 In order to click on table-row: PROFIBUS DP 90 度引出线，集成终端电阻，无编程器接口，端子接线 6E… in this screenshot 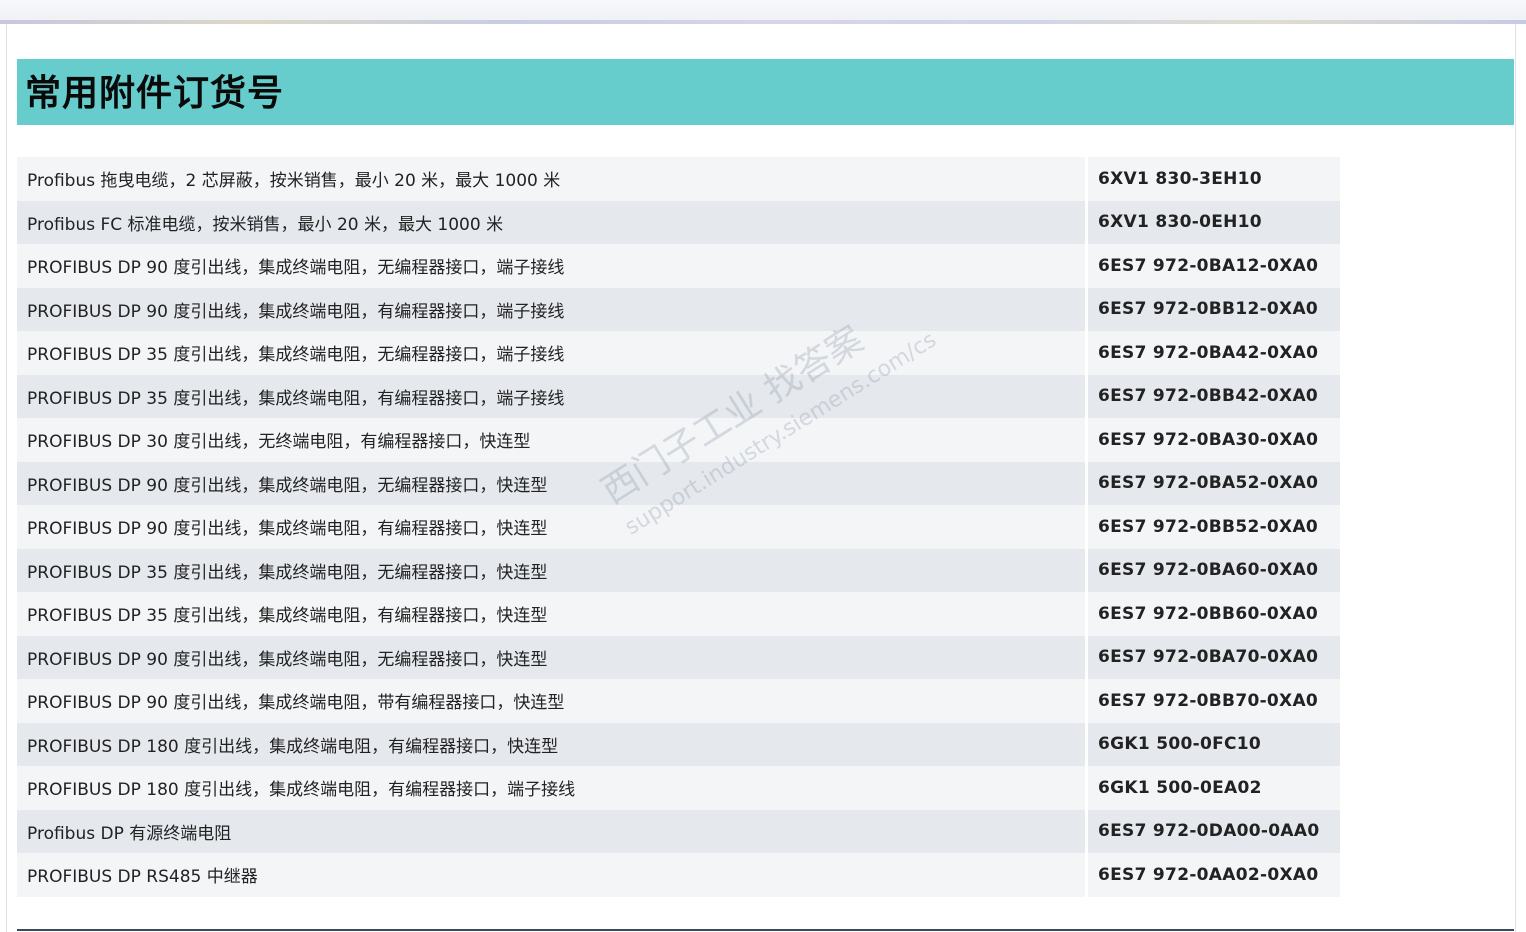, I will do `click(678, 266)`.